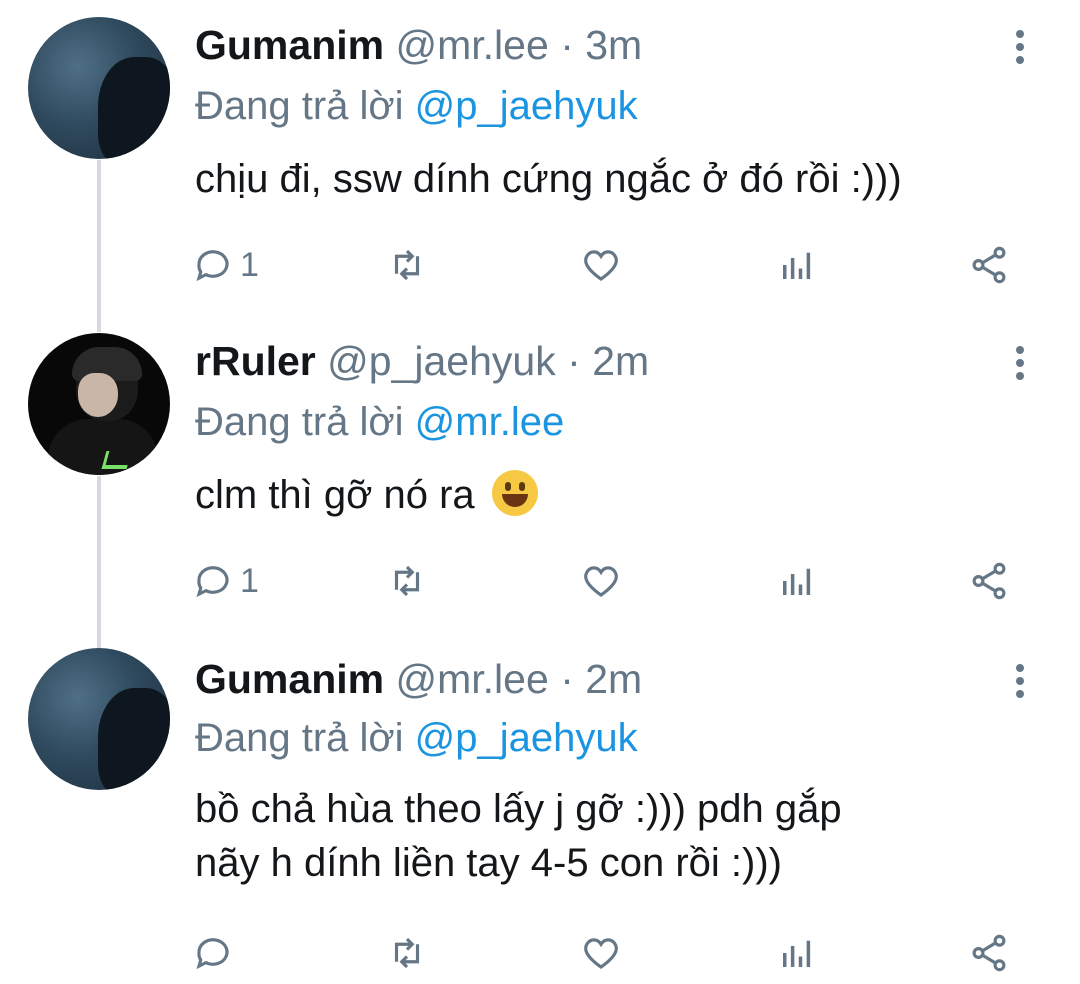 The image size is (1080, 984). I want to click on timestamp: 3m, so click(613, 45).